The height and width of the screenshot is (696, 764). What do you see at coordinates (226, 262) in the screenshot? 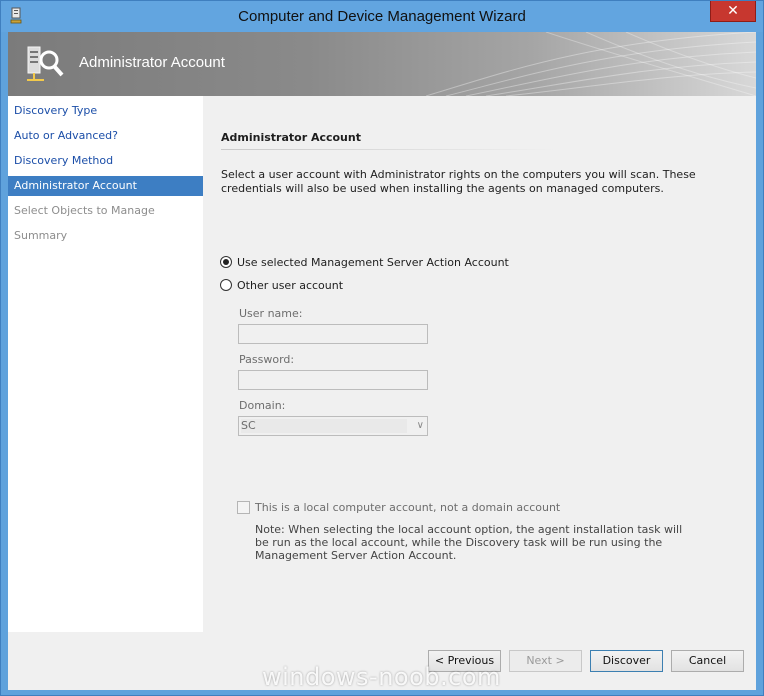
I see `radio-button-checked` at bounding box center [226, 262].